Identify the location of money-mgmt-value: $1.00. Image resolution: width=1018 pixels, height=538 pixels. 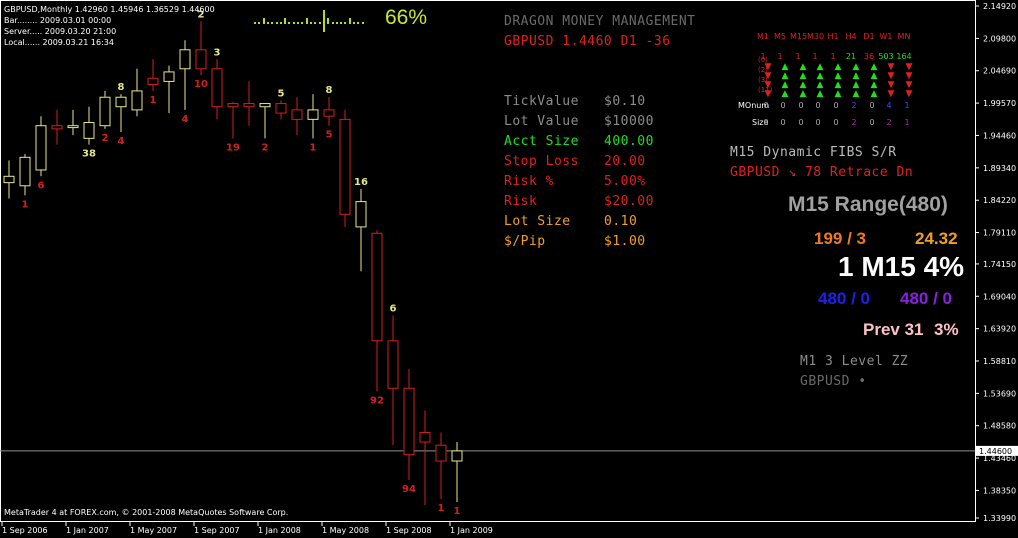
(625, 241).